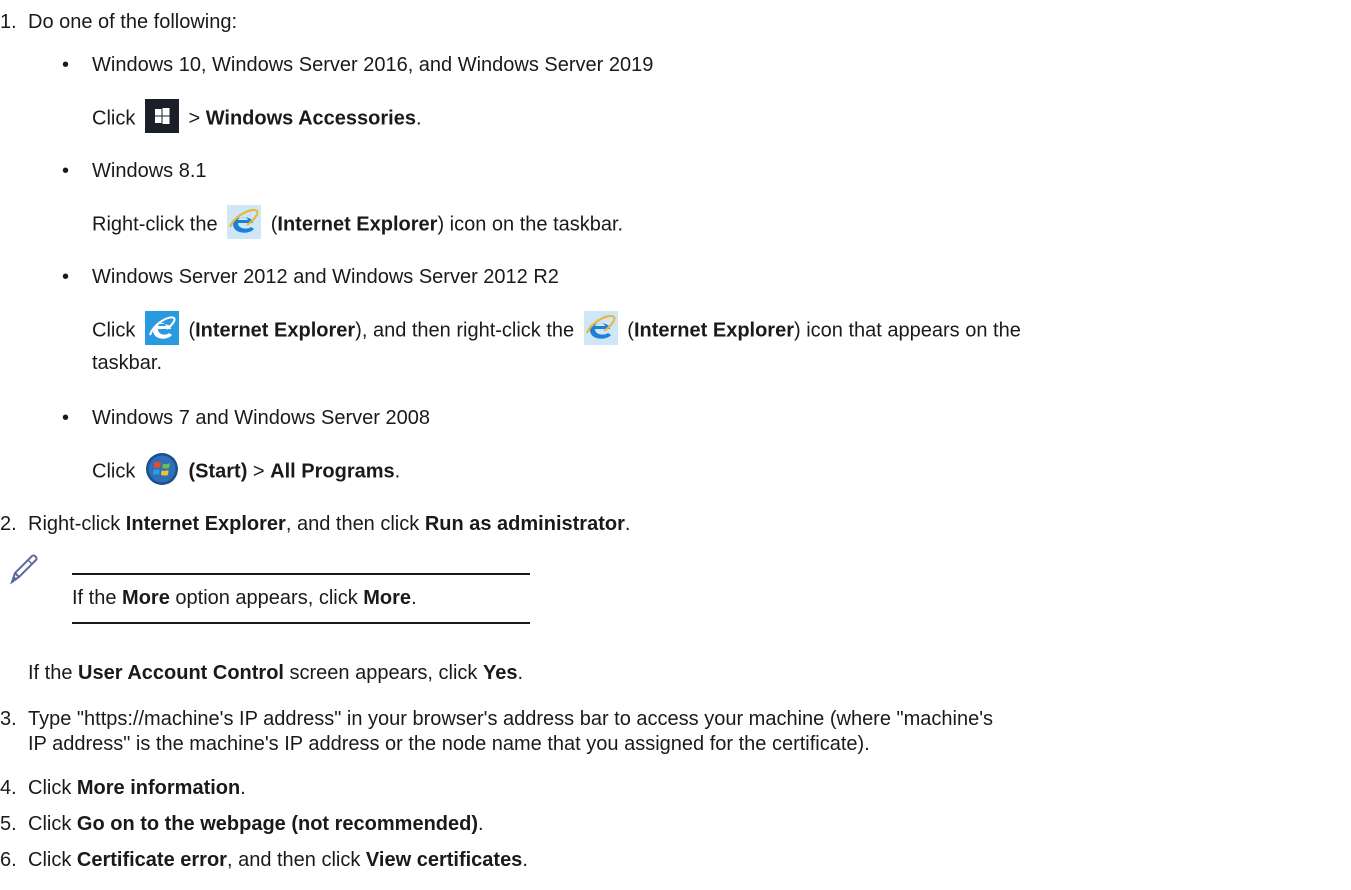 The width and height of the screenshot is (1351, 890). I want to click on certificate-error-label: Certificate error, so click(151, 860).